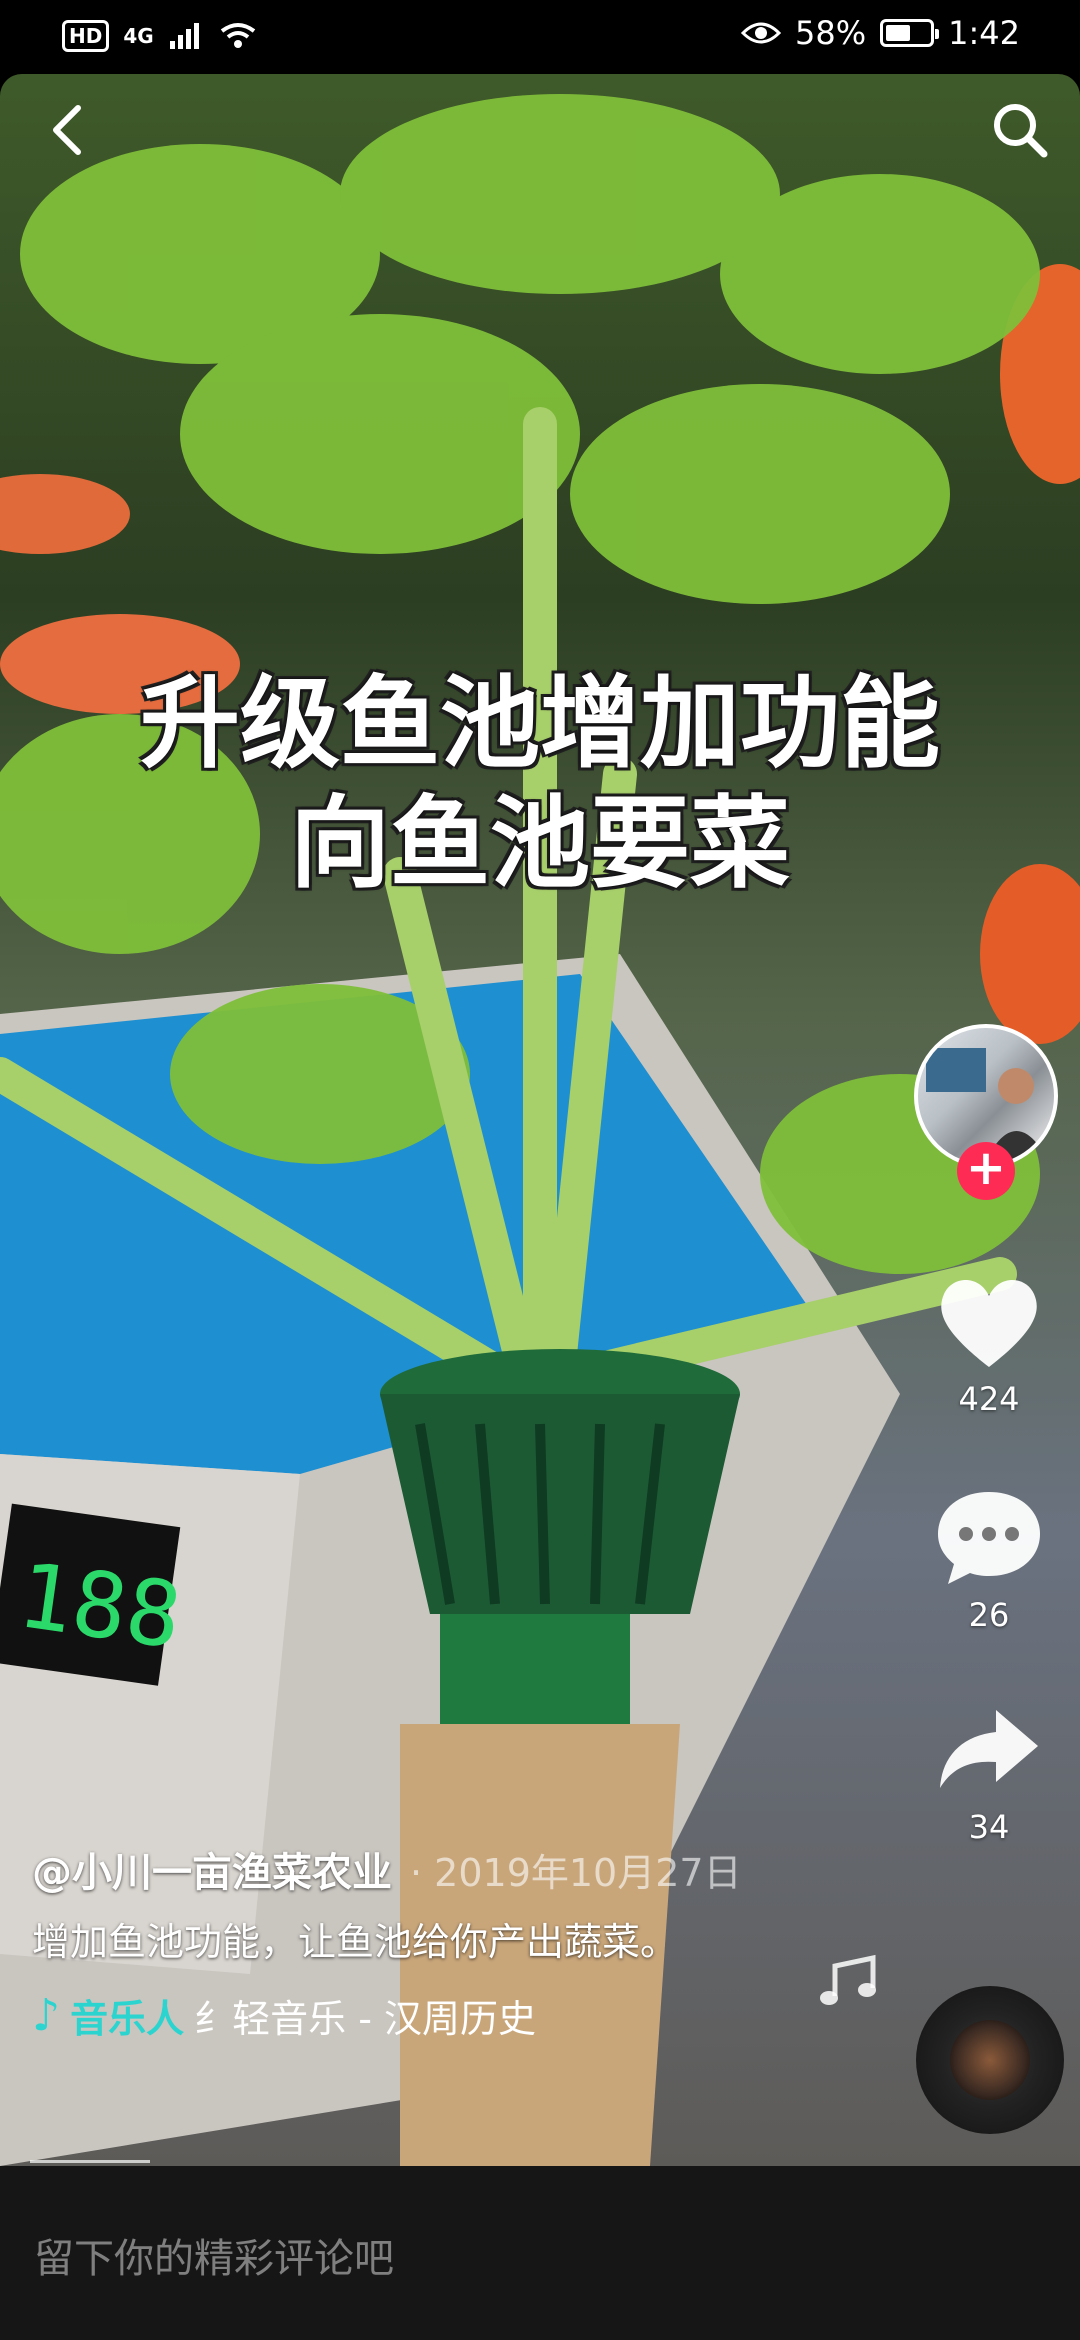 The width and height of the screenshot is (1080, 2340). I want to click on musician-label: 音乐人, so click(127, 2019).